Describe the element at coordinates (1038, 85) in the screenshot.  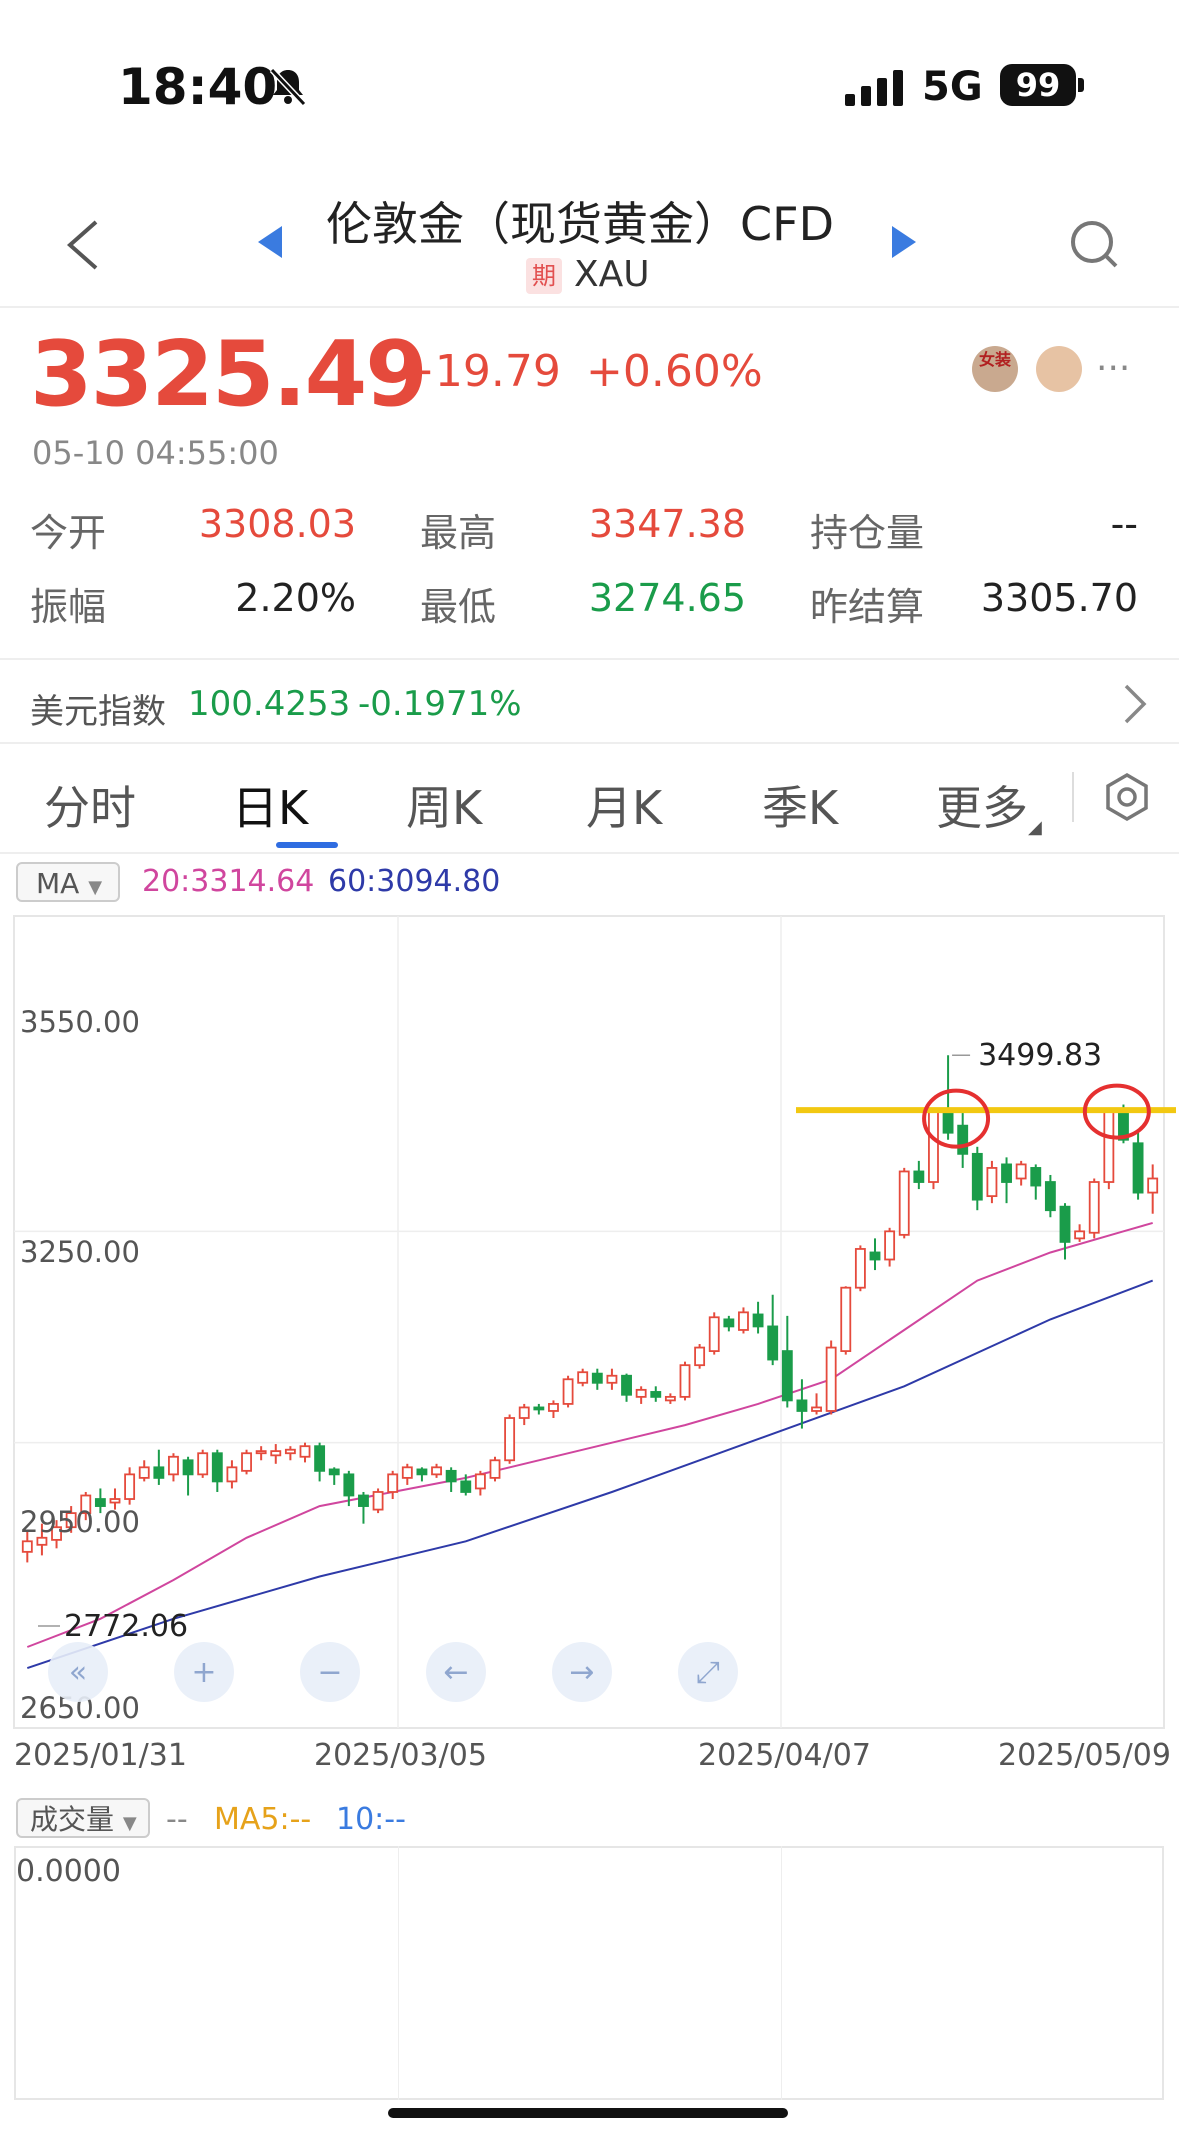
I see `battery-icon: 99` at that location.